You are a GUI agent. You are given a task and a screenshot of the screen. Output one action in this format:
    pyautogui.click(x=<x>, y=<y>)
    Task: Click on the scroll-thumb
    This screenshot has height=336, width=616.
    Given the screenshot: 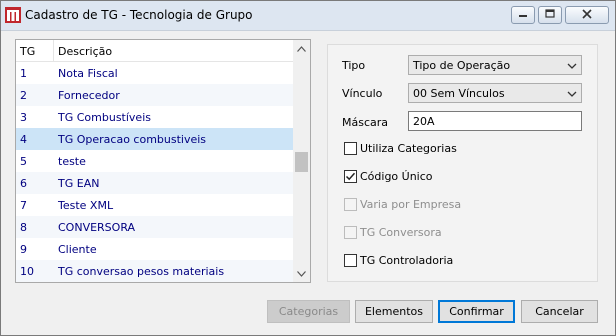 What is the action you would take?
    pyautogui.click(x=301, y=162)
    